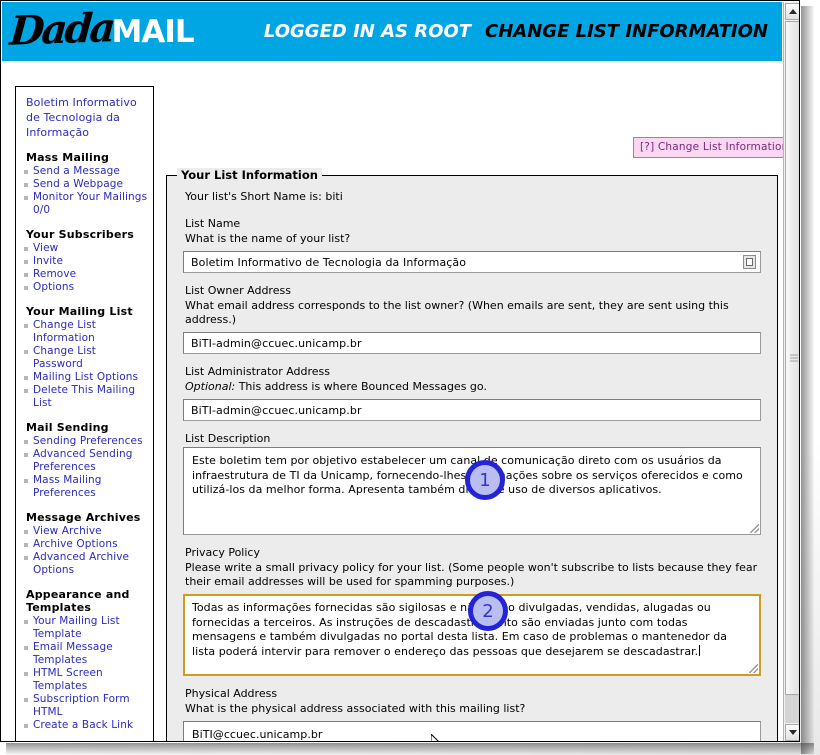  I want to click on sidebar-item-label: Create a Back Link, so click(83, 725).